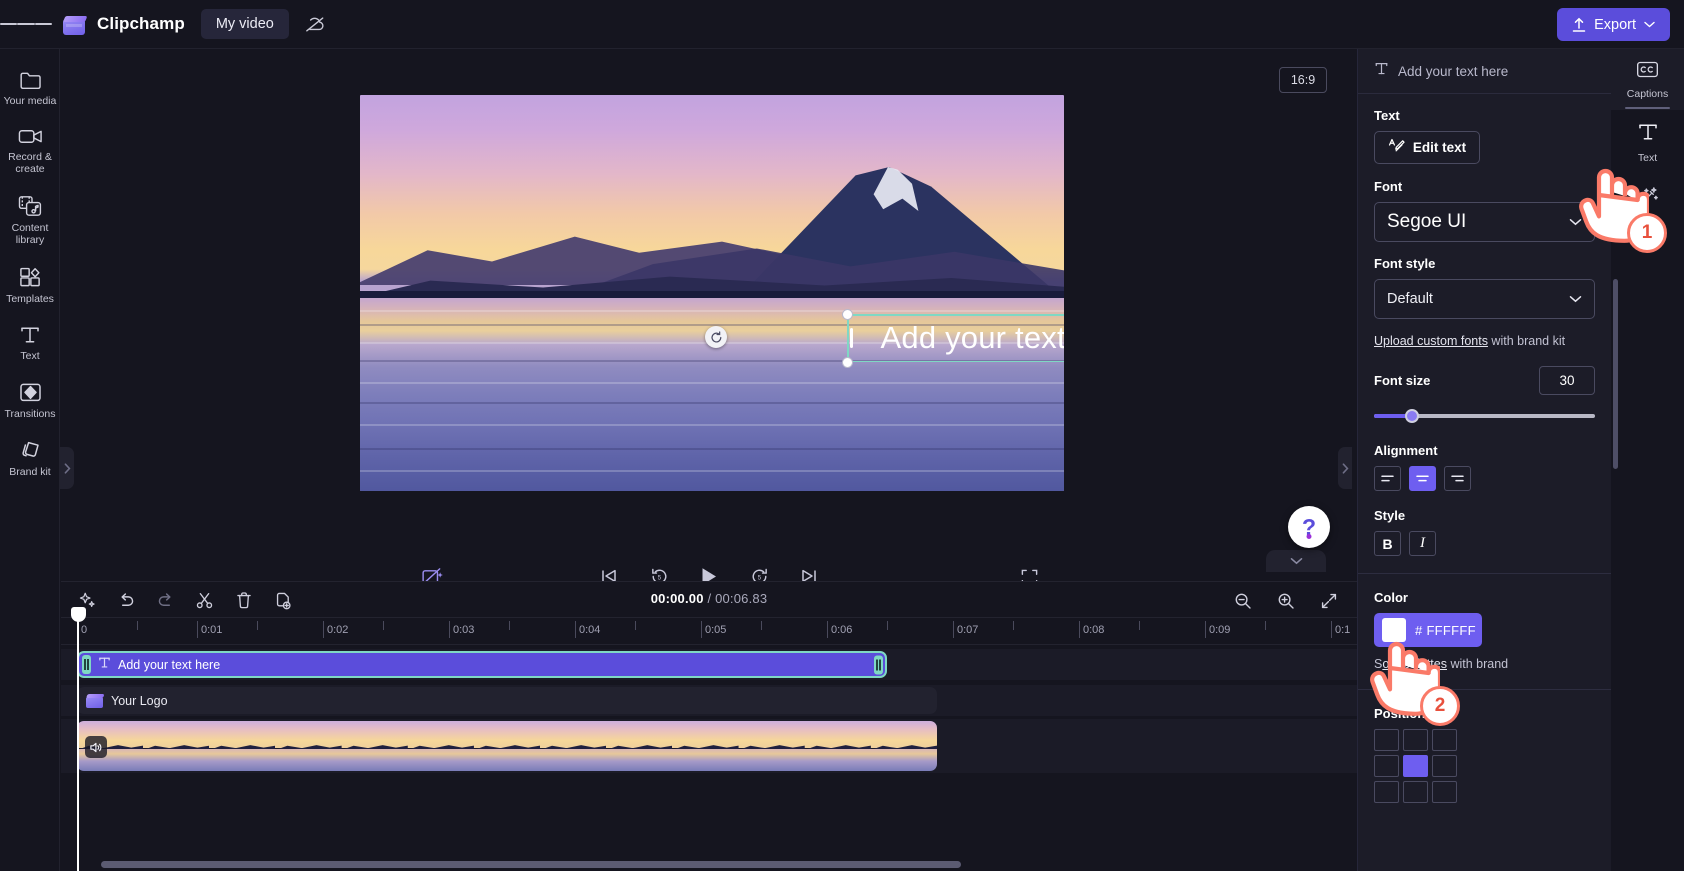 This screenshot has height=871, width=1684. Describe the element at coordinates (847, 362) in the screenshot. I see `resize-handle-bottom-left` at that location.